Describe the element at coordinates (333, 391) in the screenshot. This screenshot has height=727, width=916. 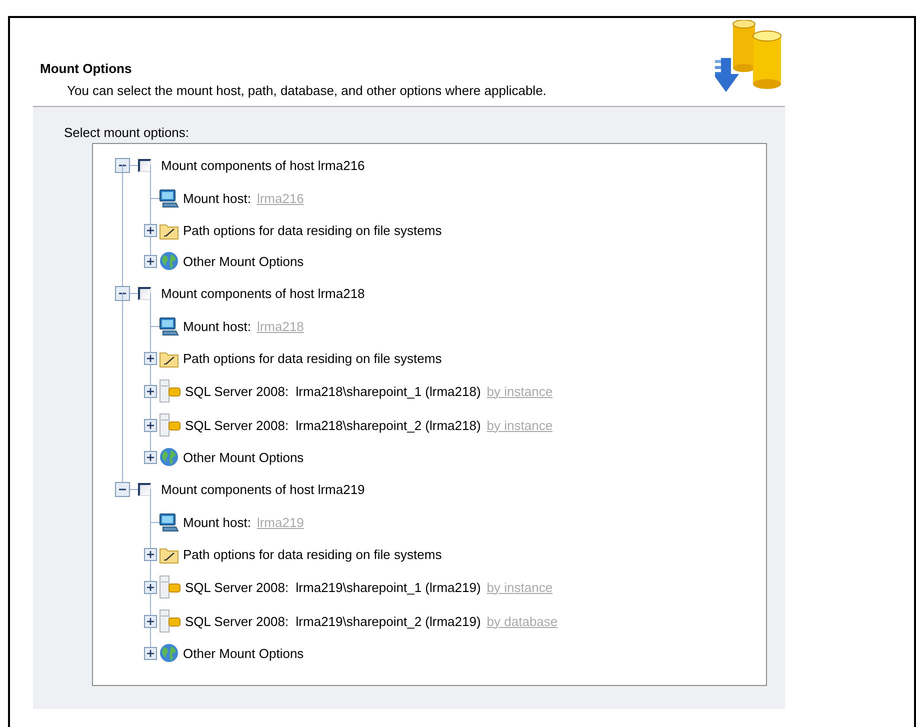
I see `item-label: SQL Server 2008: lrma218\sharepoint_1 (lrma218)` at that location.